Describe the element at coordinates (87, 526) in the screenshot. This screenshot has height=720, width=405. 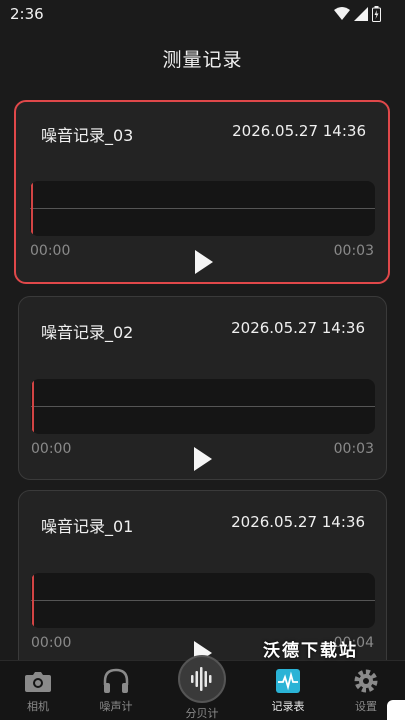
I see `record-name: 噪音记录_01` at that location.